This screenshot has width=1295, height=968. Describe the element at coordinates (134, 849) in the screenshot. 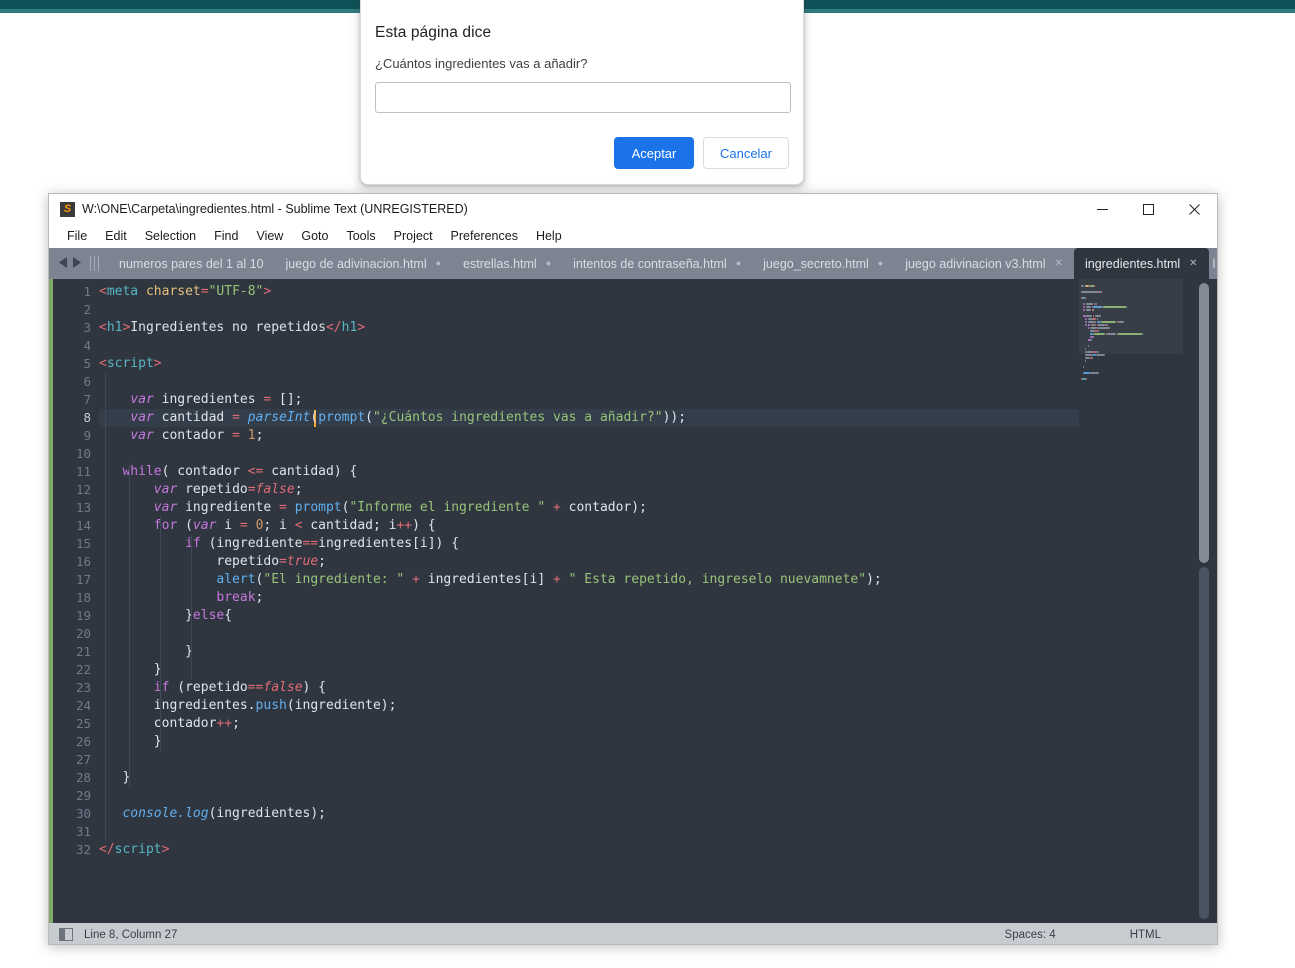

I see `code-line: </script>` at that location.